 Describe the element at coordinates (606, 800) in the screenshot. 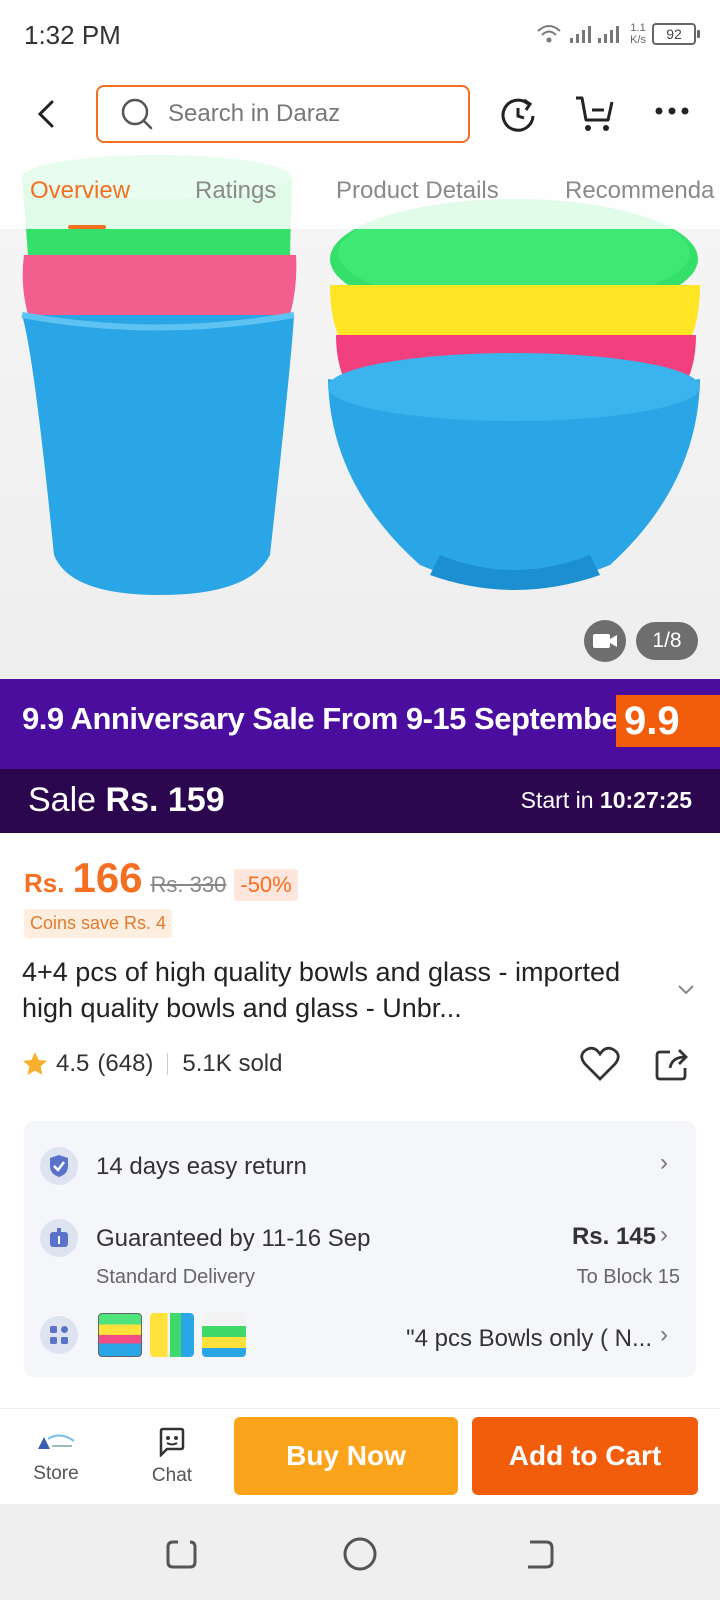

I see `sale-countdown: Start in 10:27:25` at that location.